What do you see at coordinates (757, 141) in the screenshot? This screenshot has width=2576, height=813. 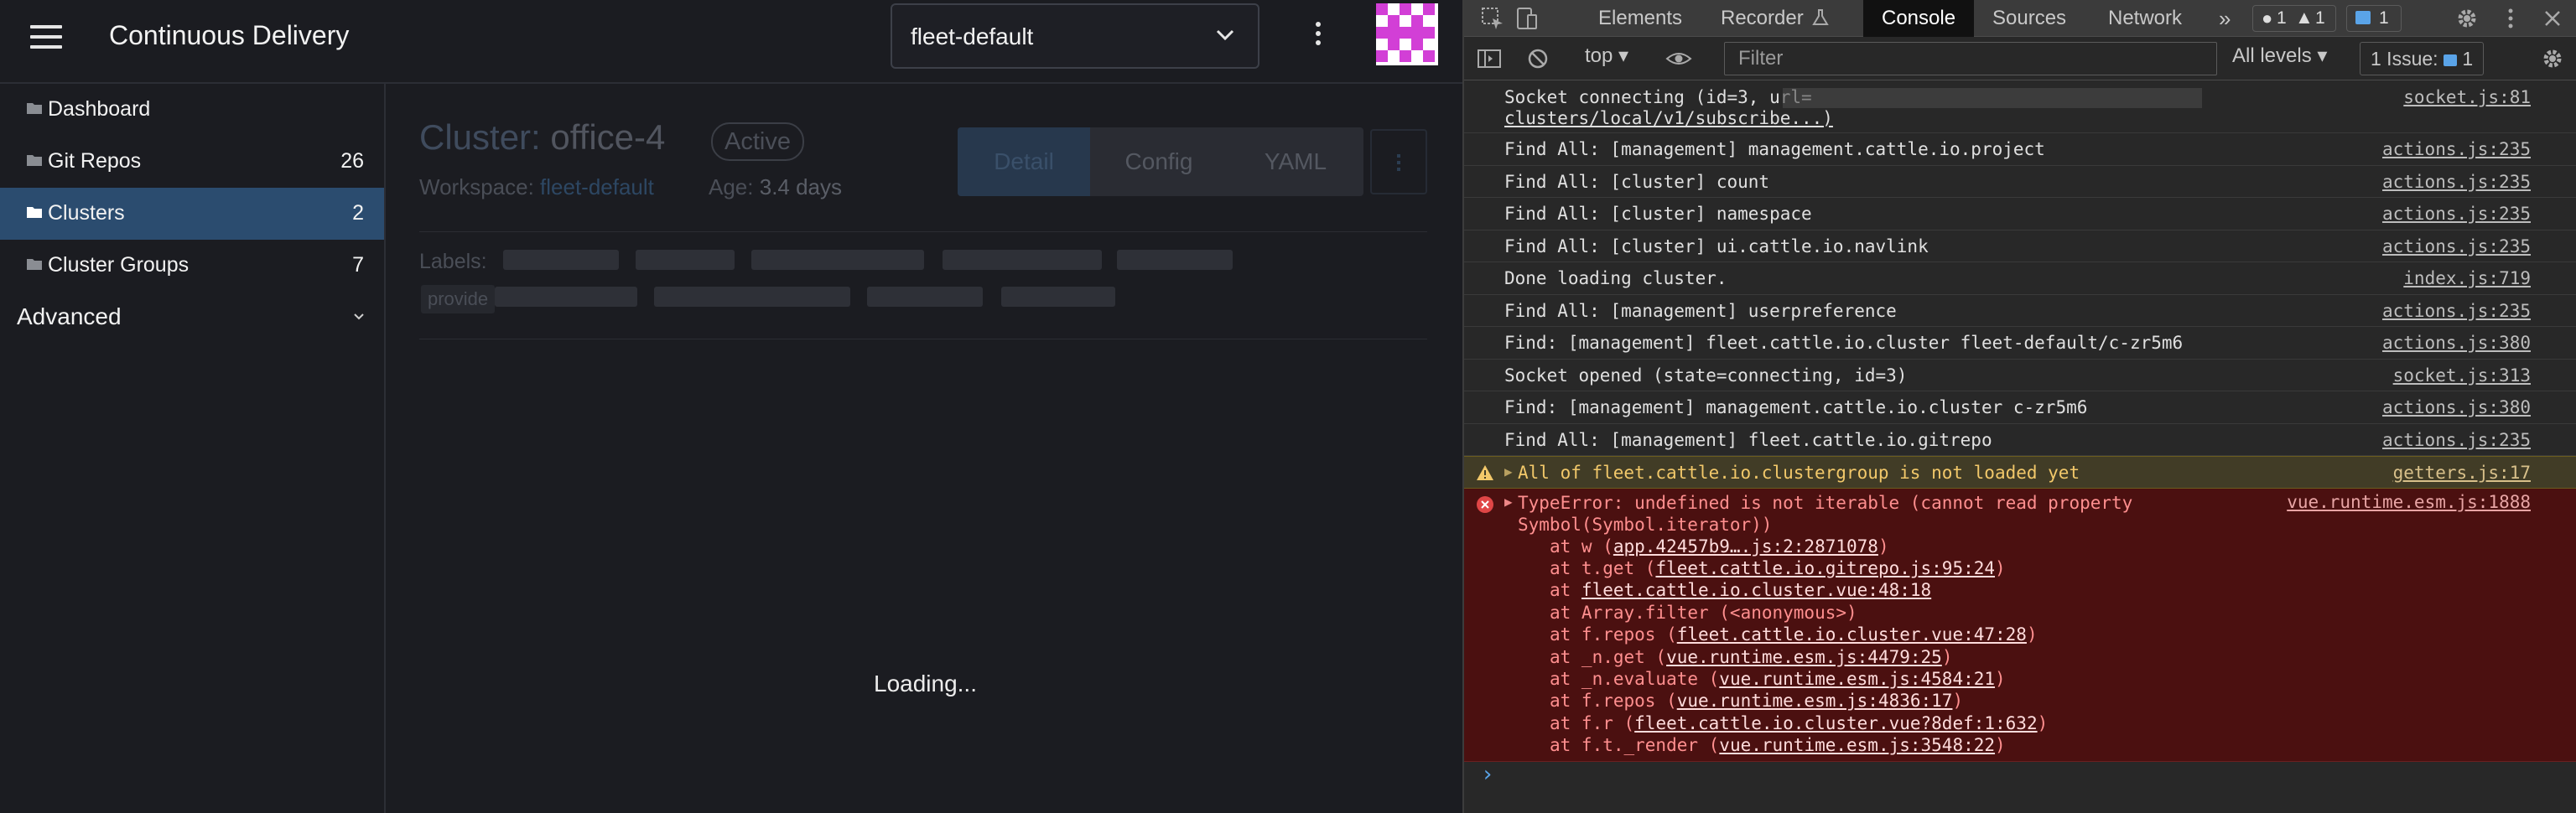 I see `status-badge: Active` at bounding box center [757, 141].